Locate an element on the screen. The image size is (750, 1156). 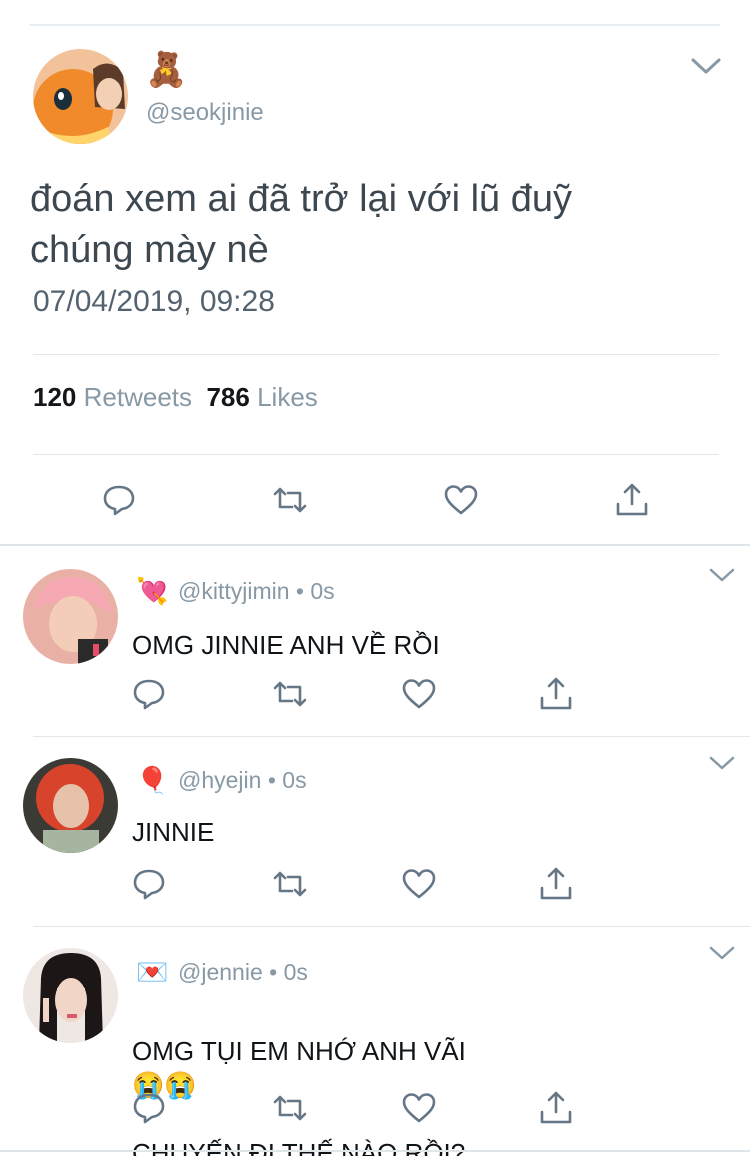
tweet-timestamp: 07/04/2019, 09:28 is located at coordinates (154, 301).